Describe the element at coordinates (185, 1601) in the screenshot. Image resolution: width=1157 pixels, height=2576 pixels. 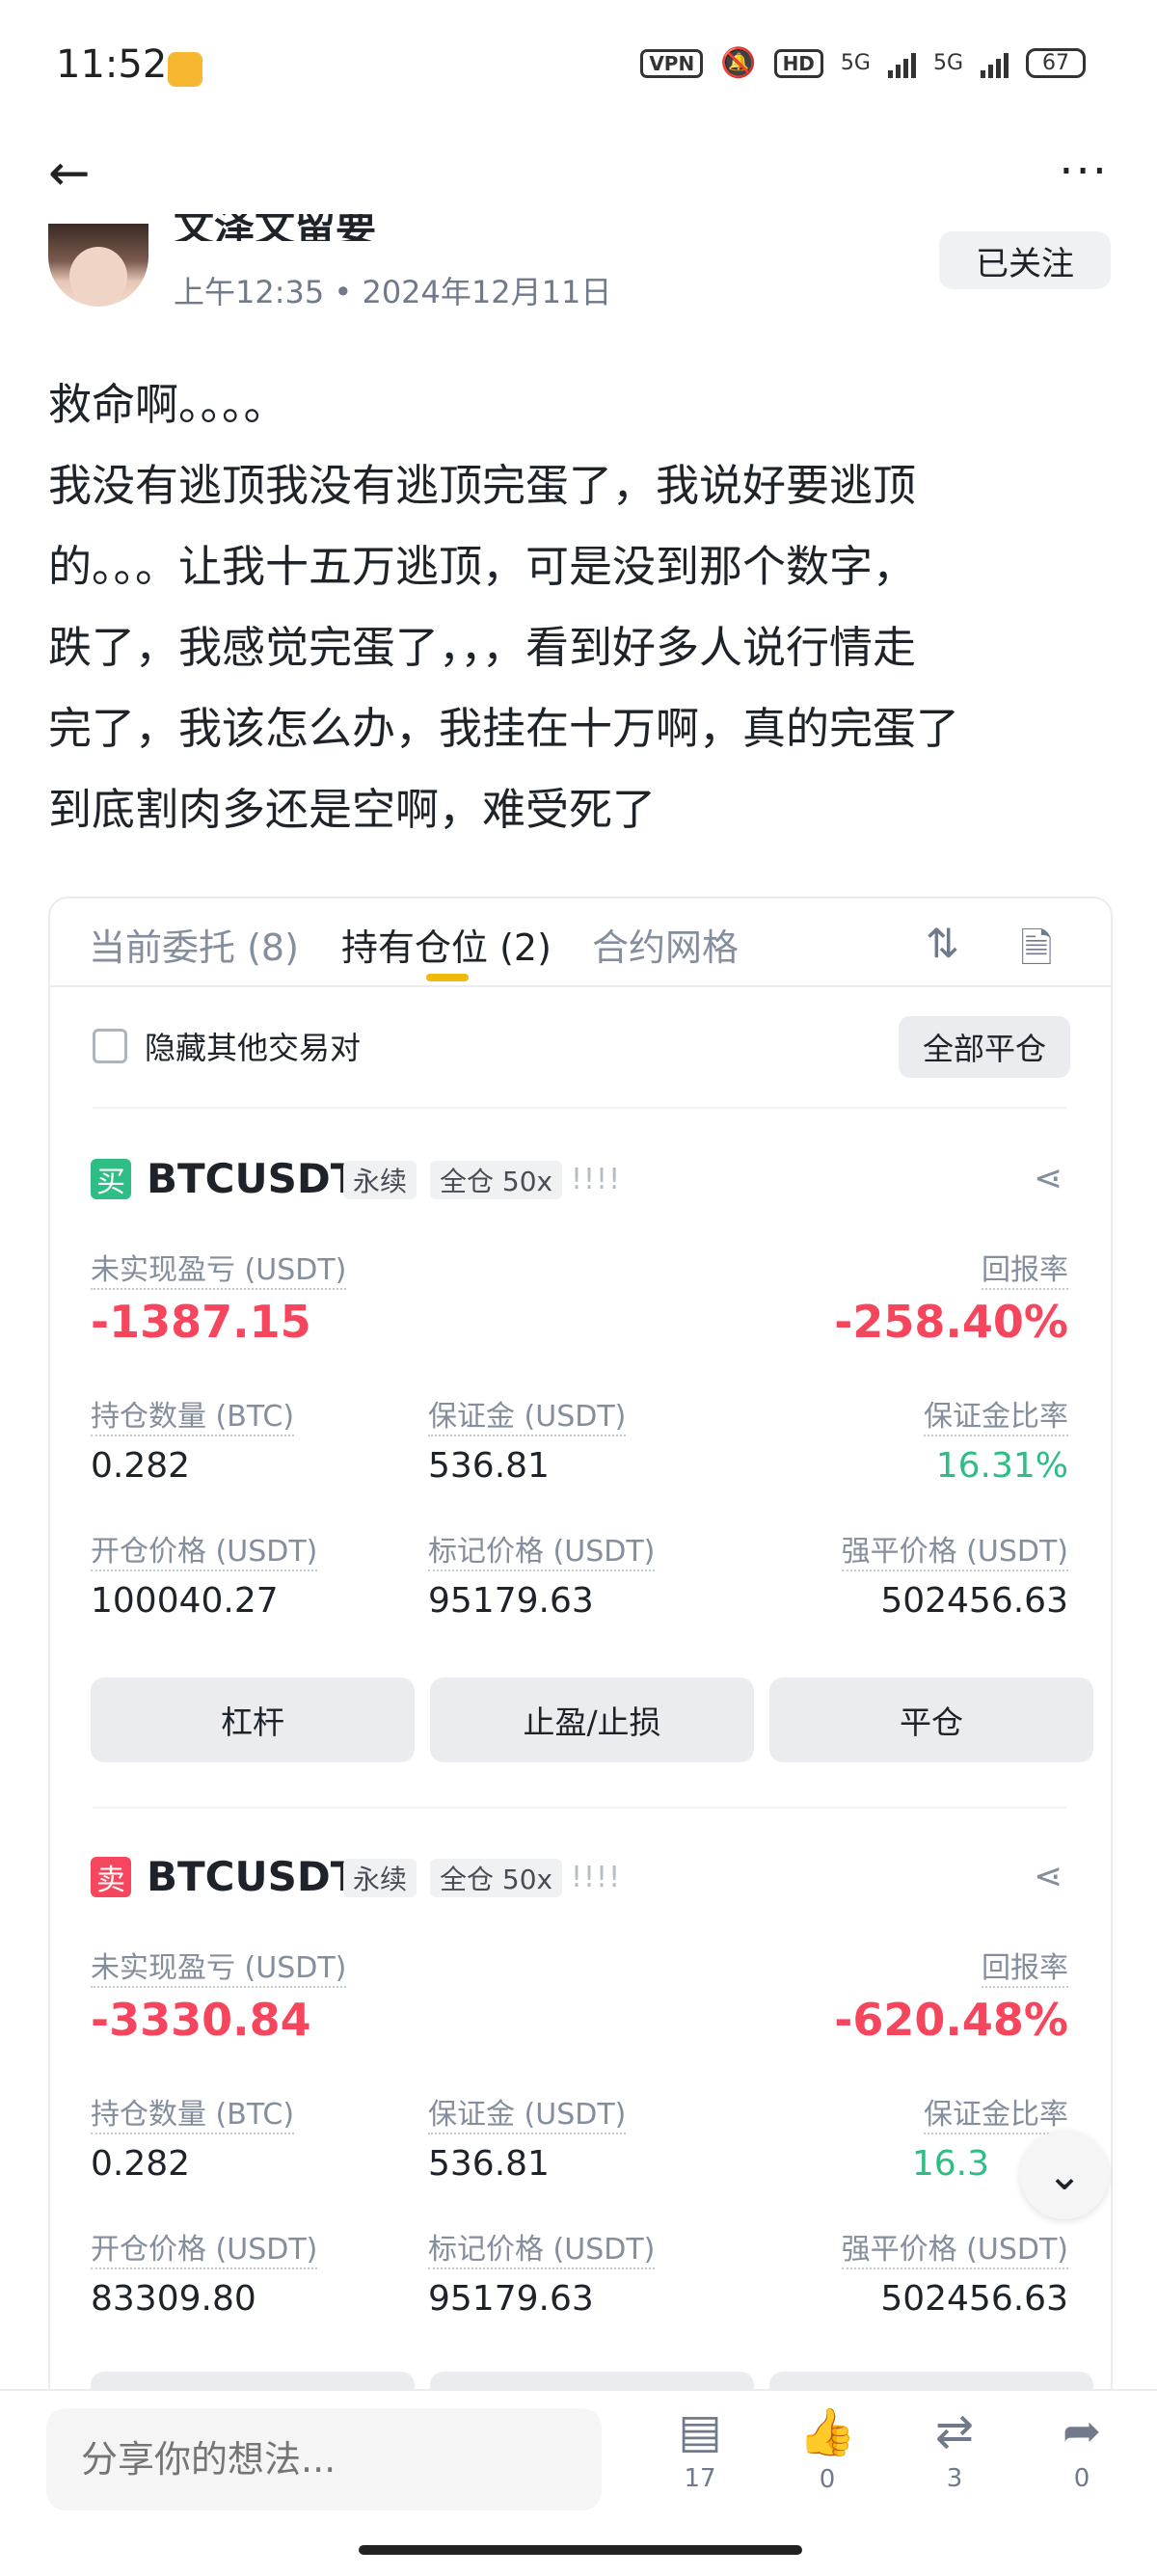
I see `entry-price-value: 100040.27` at that location.